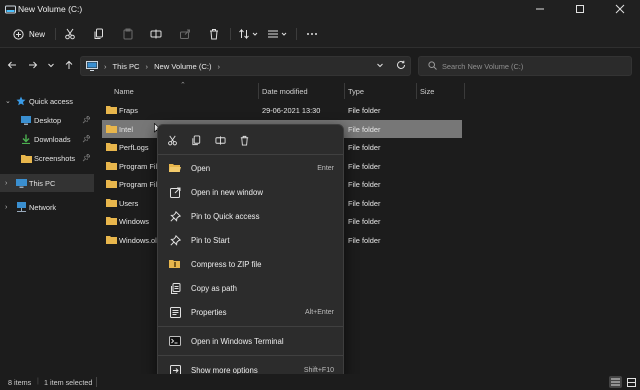 Image resolution: width=640 pixels, height=390 pixels. What do you see at coordinates (251, 341) in the screenshot?
I see `menu-item-open-terminal: Open in Windows Terminal` at bounding box center [251, 341].